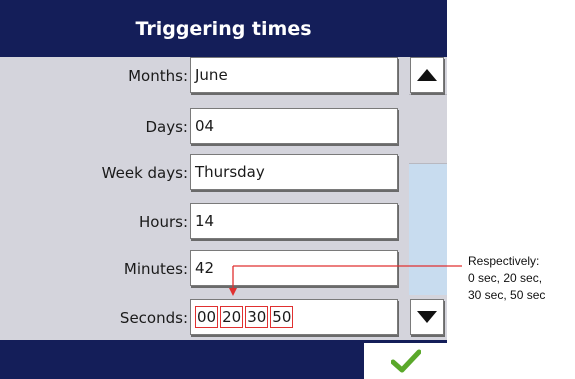 The width and height of the screenshot is (575, 379). What do you see at coordinates (294, 172) in the screenshot?
I see `weekdays-field: Thursday` at bounding box center [294, 172].